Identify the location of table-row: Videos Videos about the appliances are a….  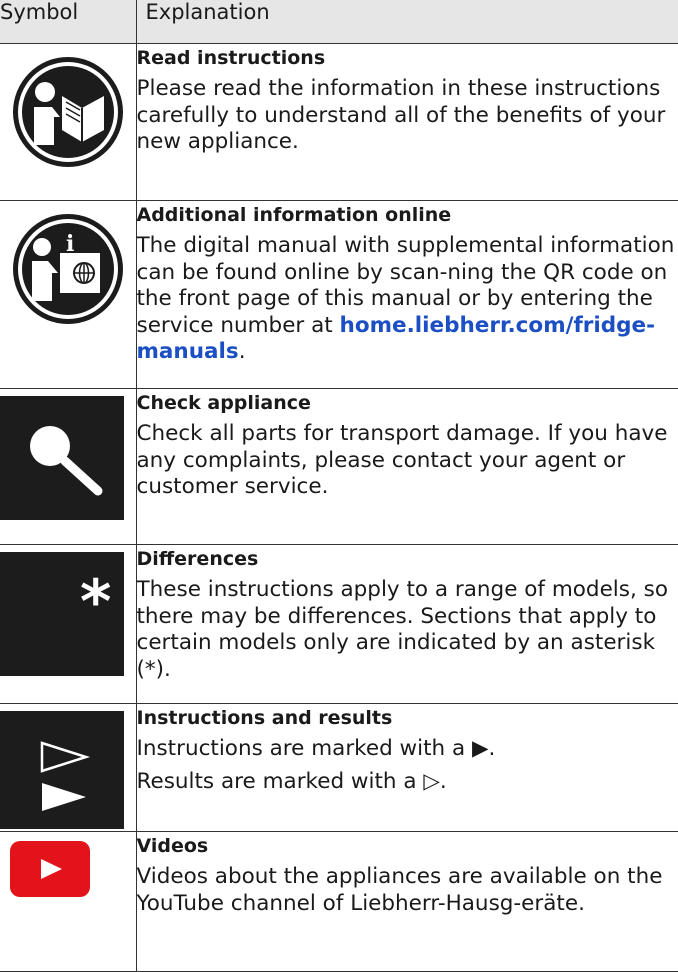
(339, 901).